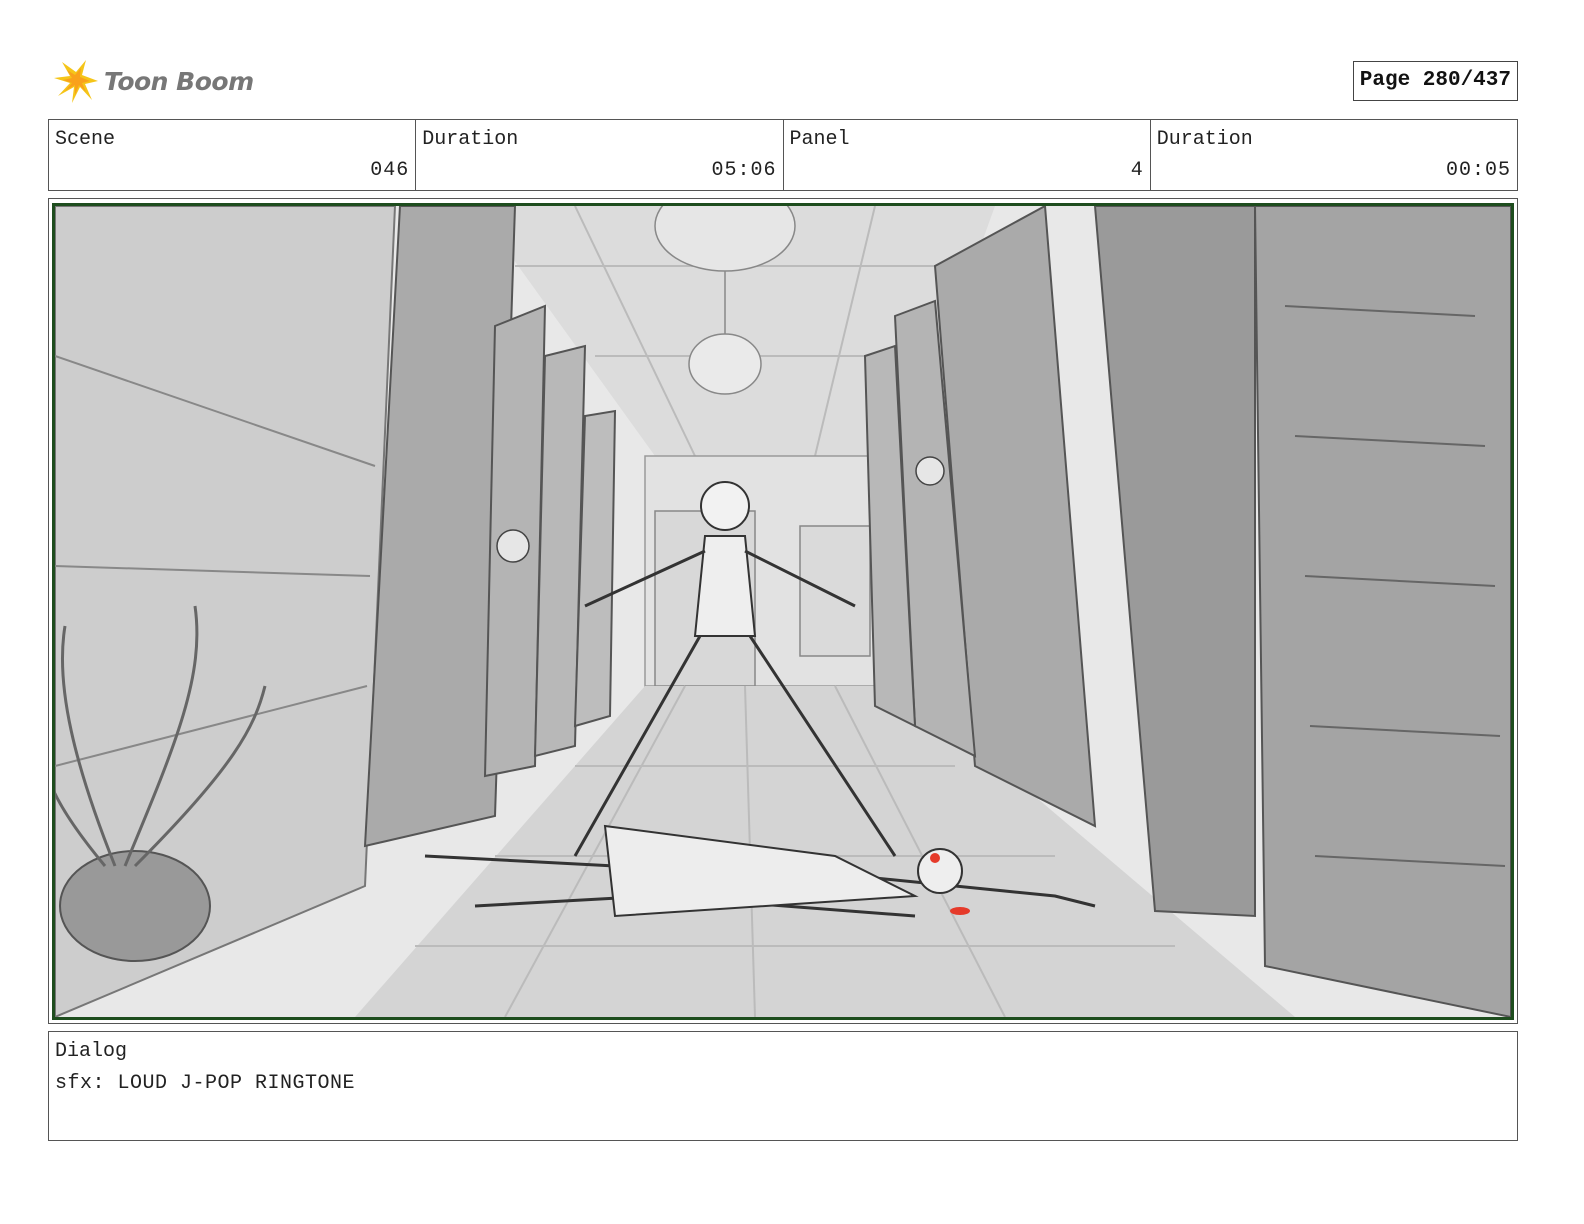 The width and height of the screenshot is (1584, 1224). I want to click on scene-value: 046, so click(390, 170).